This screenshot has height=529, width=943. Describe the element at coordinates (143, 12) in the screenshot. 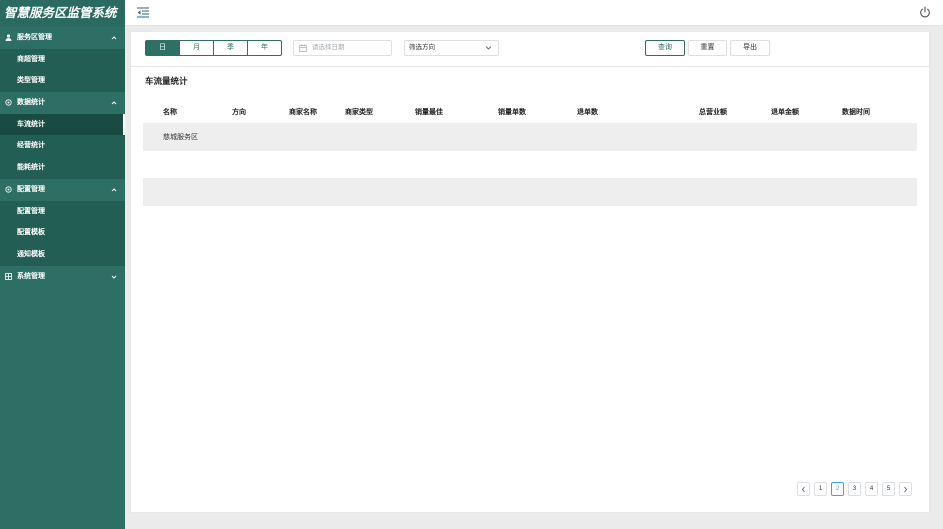

I see `outdent-icon` at that location.